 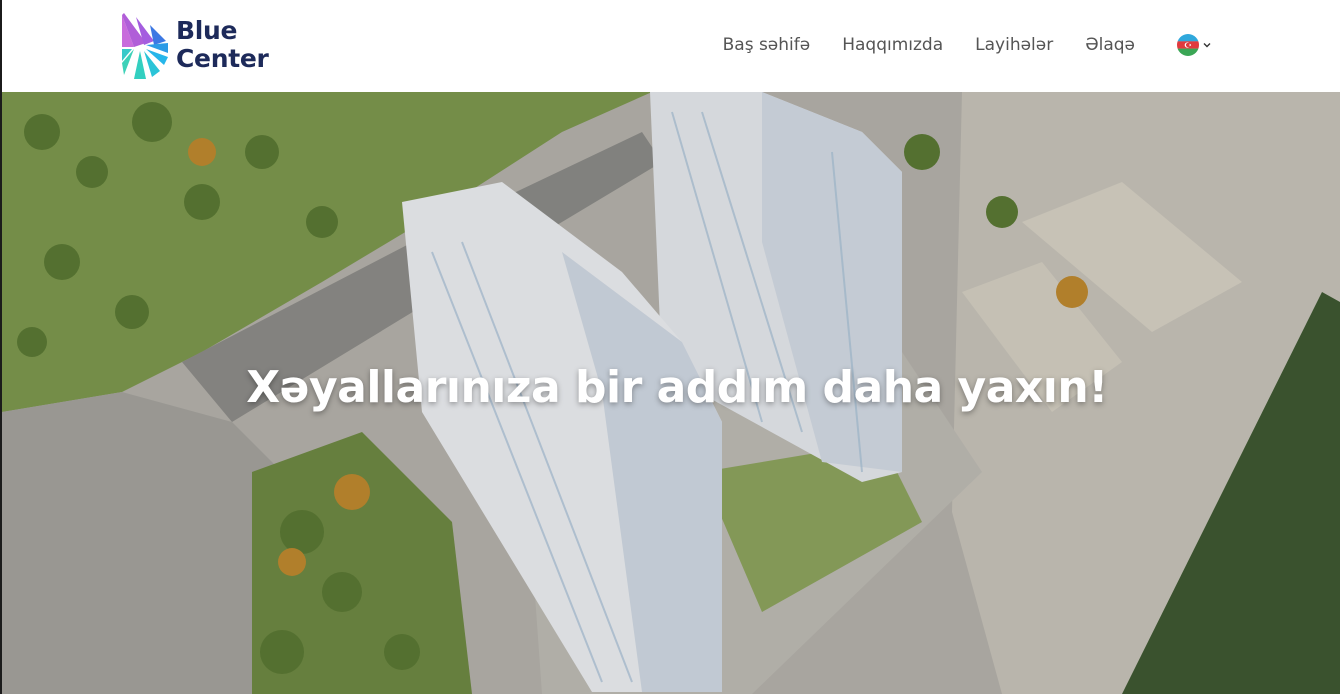 I want to click on hero-title: Xəyallarınıza bir addım daha yaxın!, so click(x=677, y=387).